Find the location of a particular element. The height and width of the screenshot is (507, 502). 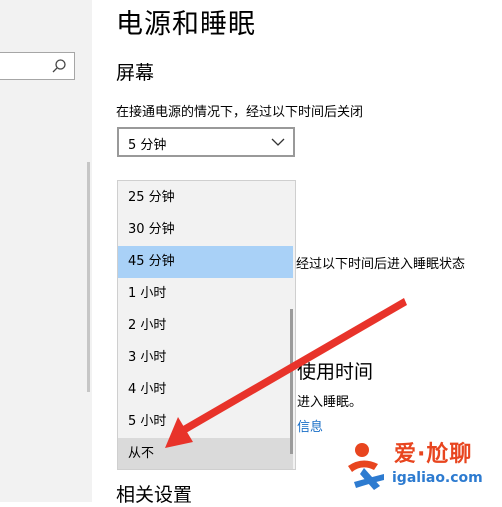

related-settings-title: 相关设置 is located at coordinates (154, 495).